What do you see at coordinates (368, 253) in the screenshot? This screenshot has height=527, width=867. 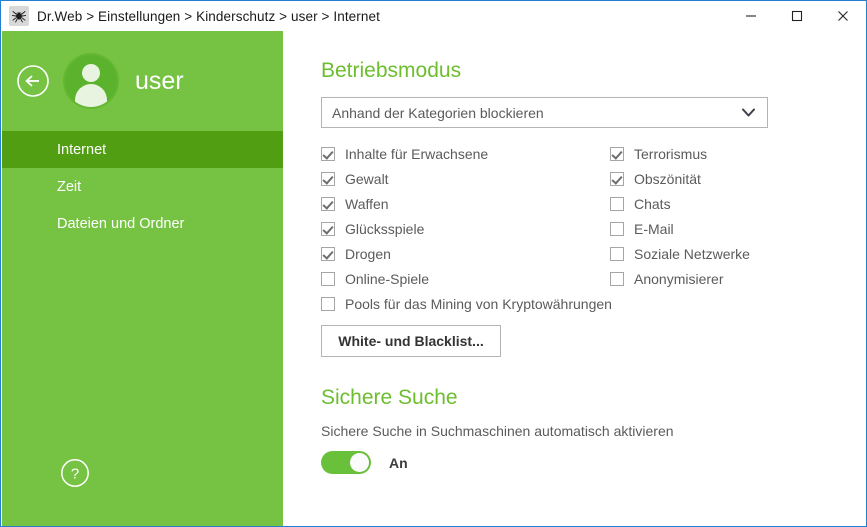 I see `checkbox-label: Drogen` at bounding box center [368, 253].